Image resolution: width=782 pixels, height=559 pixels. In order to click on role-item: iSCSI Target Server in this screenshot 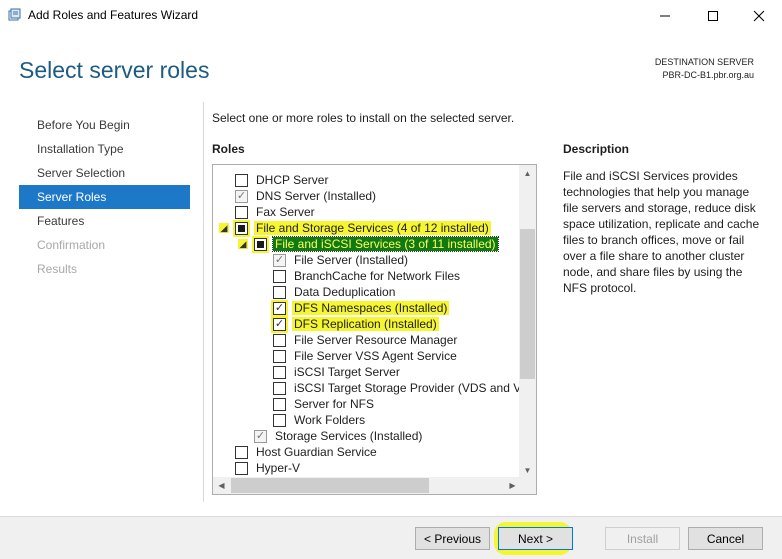, I will do `click(337, 372)`.